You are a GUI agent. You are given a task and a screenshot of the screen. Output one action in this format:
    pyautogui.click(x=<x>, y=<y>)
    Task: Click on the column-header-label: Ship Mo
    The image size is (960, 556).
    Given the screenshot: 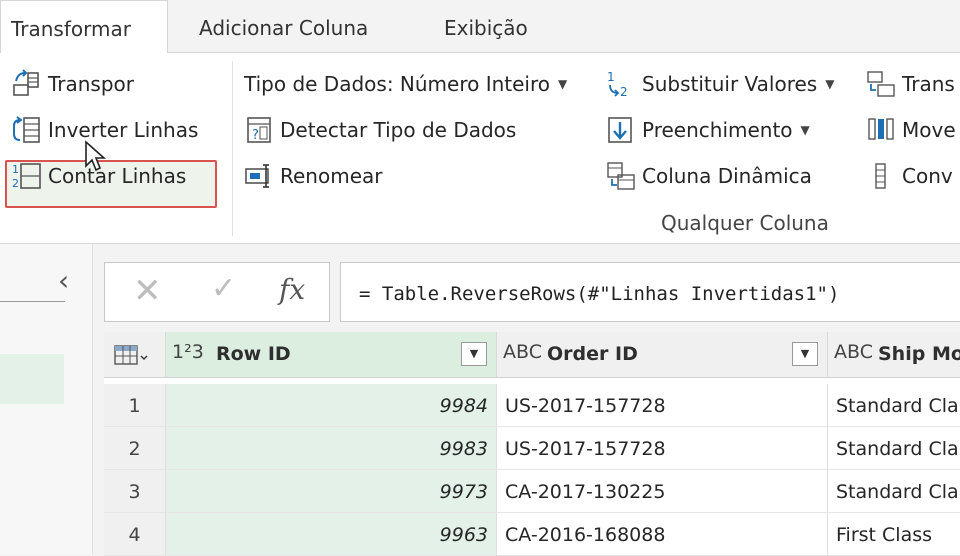 What is the action you would take?
    pyautogui.click(x=919, y=354)
    